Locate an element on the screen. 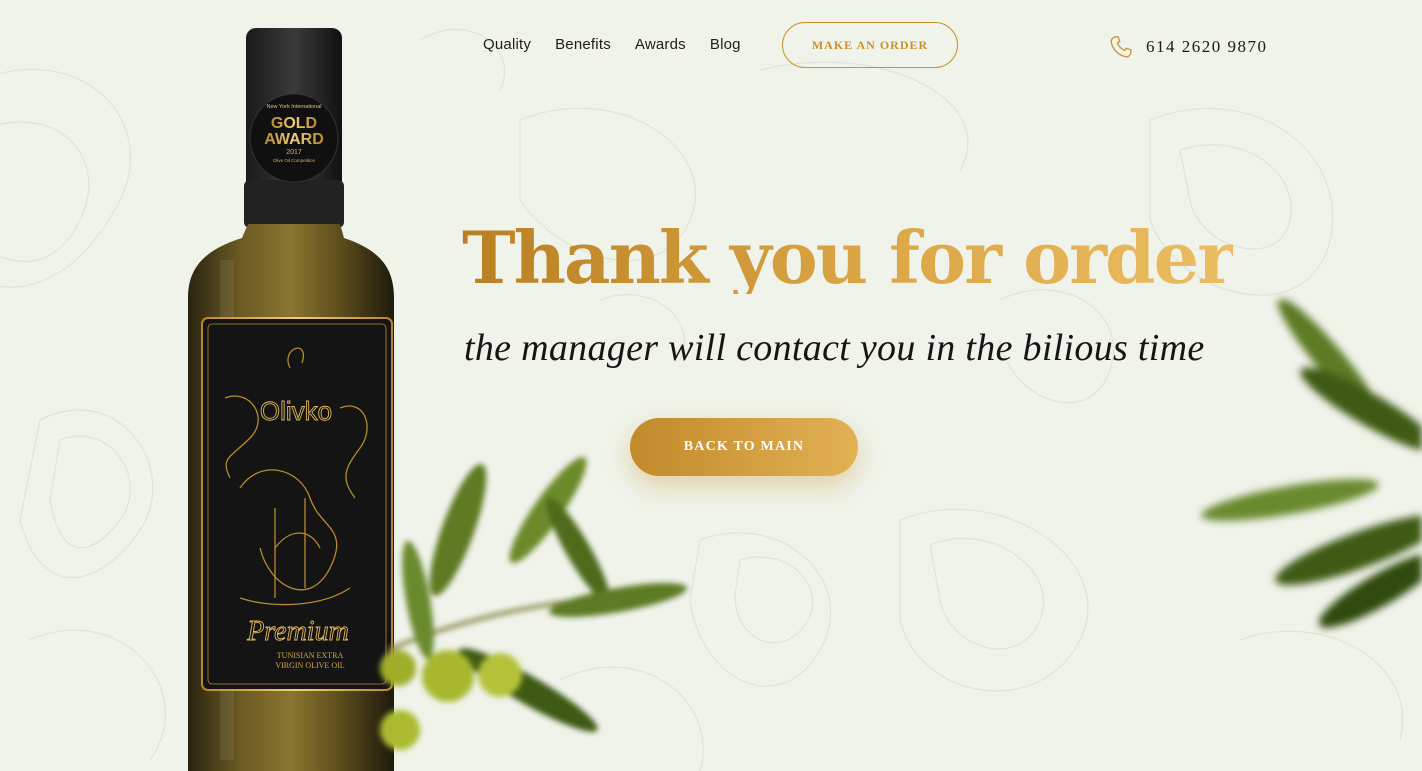  olive-branch-left-image is located at coordinates (533, 603).